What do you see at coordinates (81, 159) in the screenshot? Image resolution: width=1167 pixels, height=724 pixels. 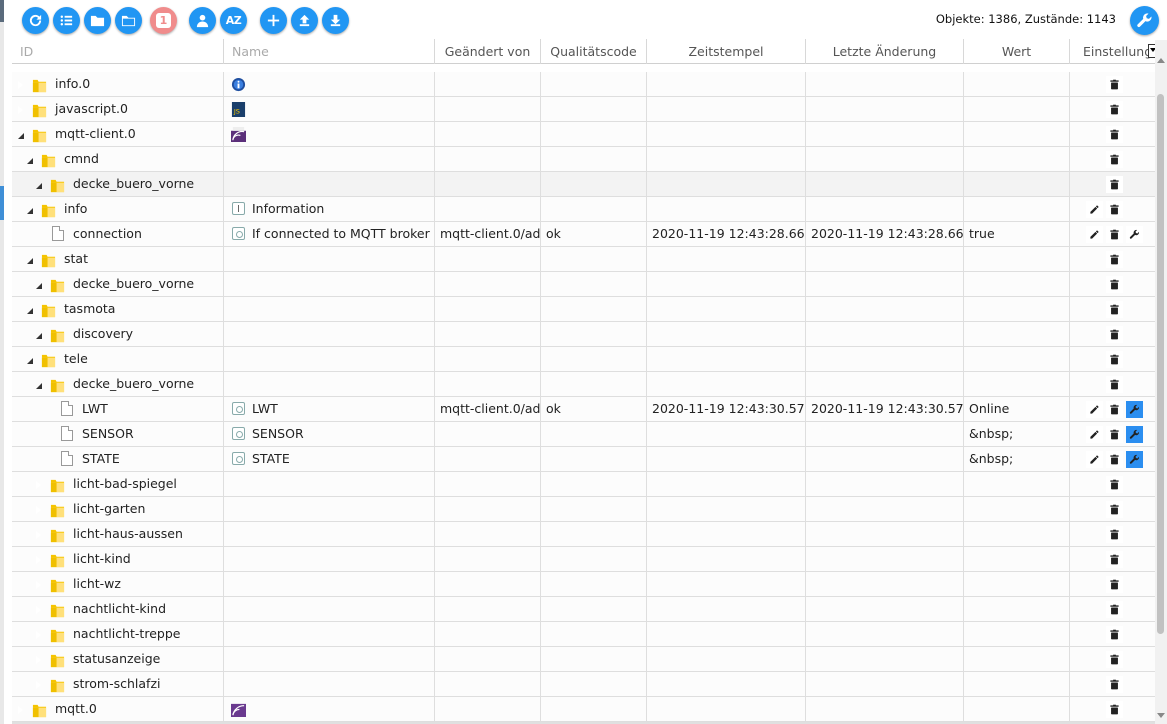 I see `object-id: cmnd` at bounding box center [81, 159].